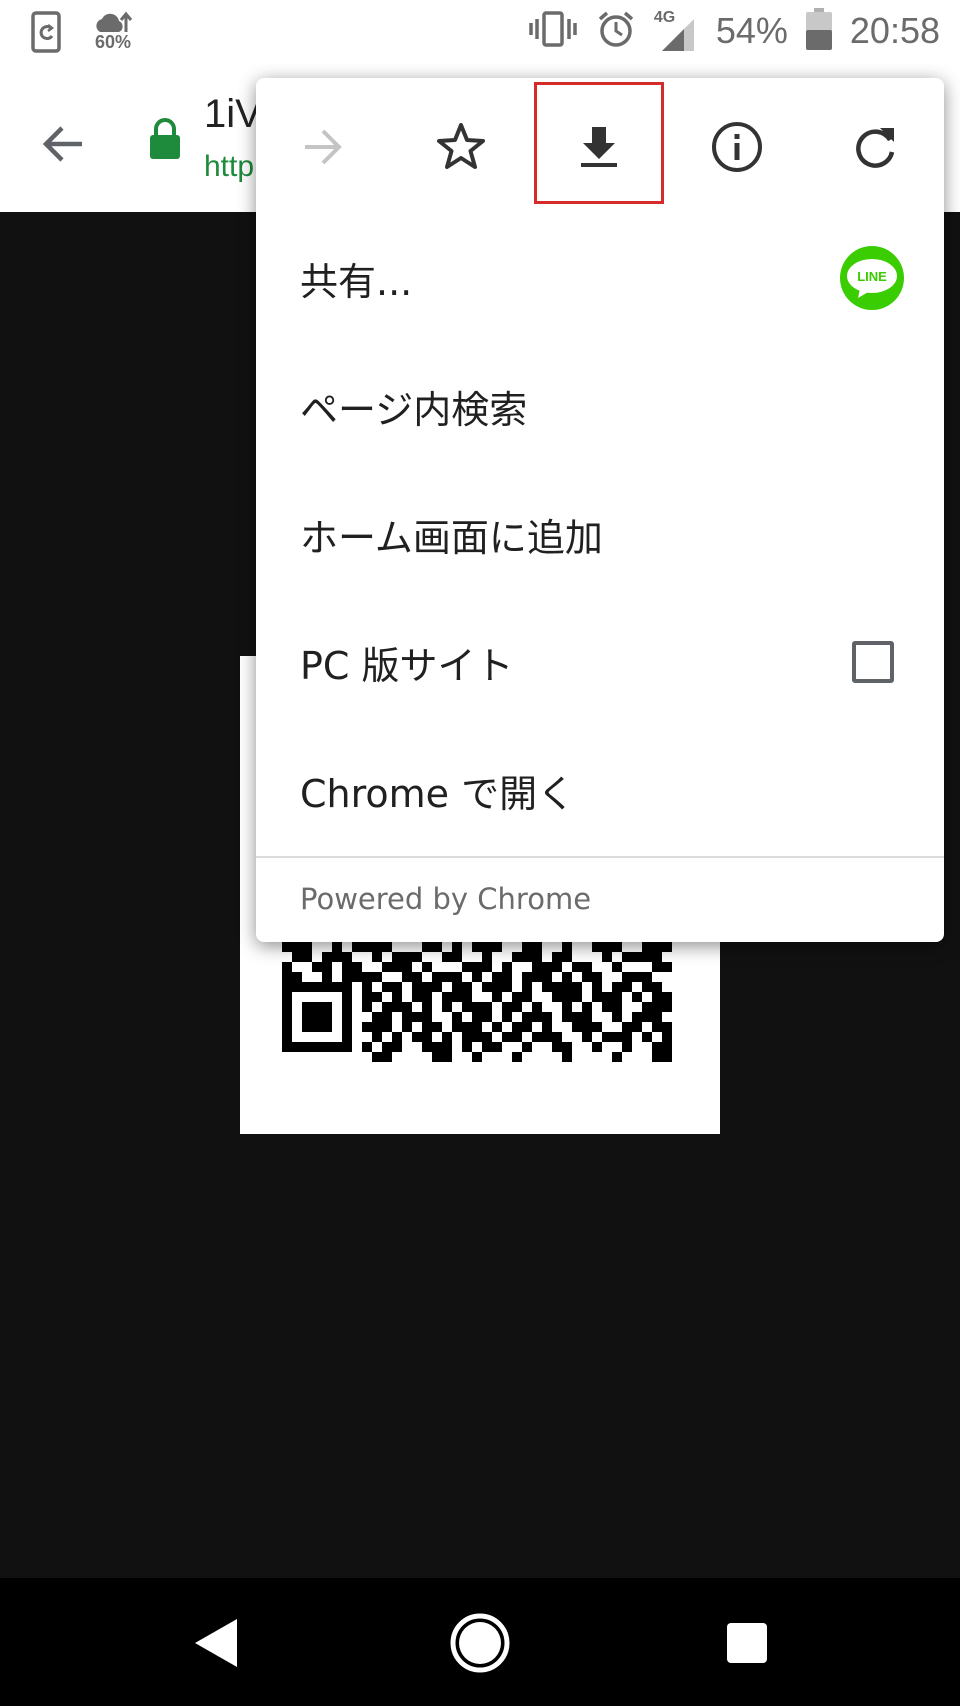  I want to click on weather-indicator: 60%, so click(113, 31).